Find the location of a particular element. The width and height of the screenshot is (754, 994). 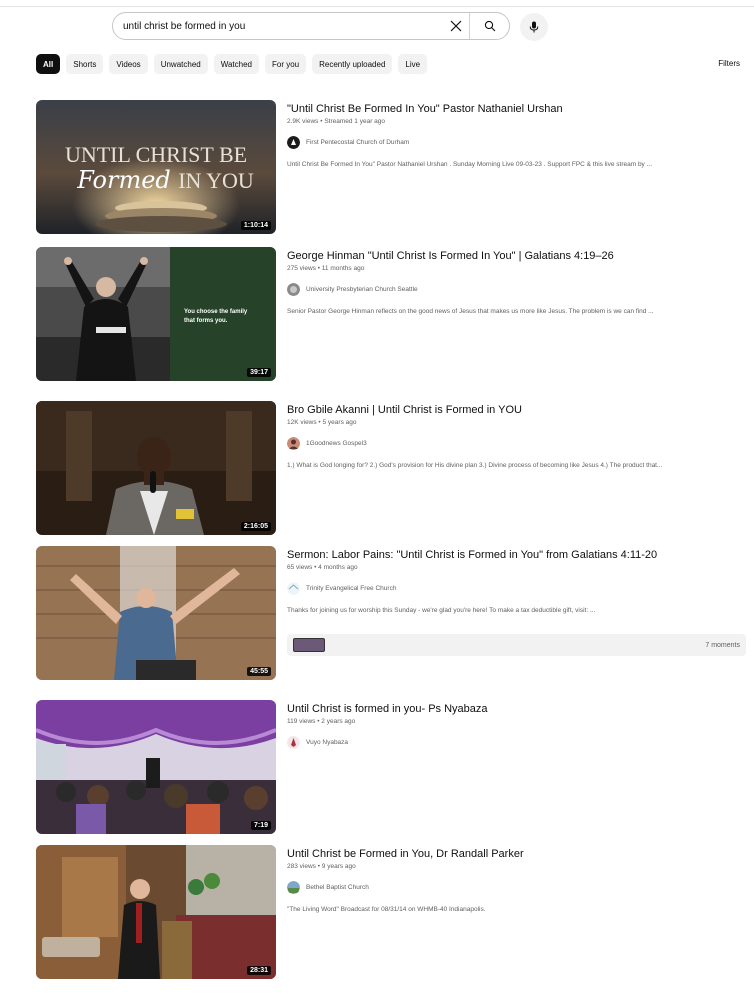

video-stats: 12K views • 5 years ago is located at coordinates (322, 422).